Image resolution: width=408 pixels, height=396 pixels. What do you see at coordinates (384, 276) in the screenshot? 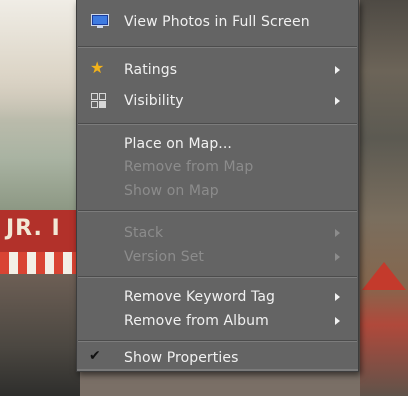
I see `background-roof` at bounding box center [384, 276].